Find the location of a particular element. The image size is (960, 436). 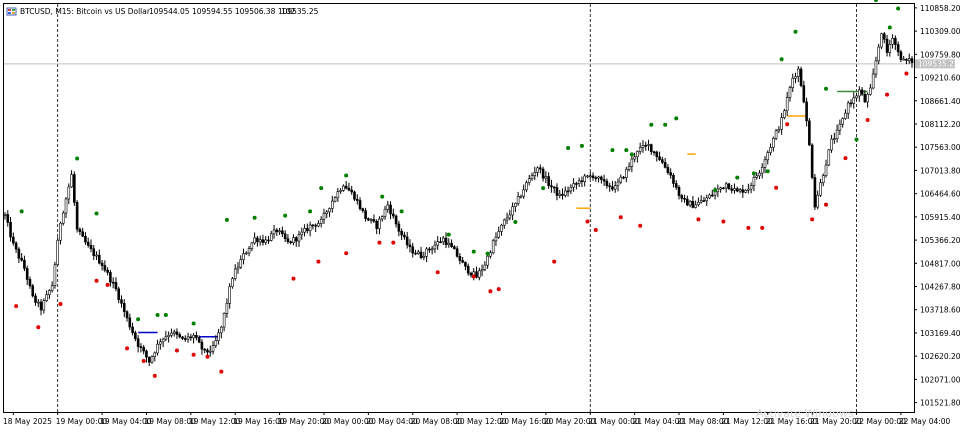

price-axis-label: 106464.60 is located at coordinates (940, 194).